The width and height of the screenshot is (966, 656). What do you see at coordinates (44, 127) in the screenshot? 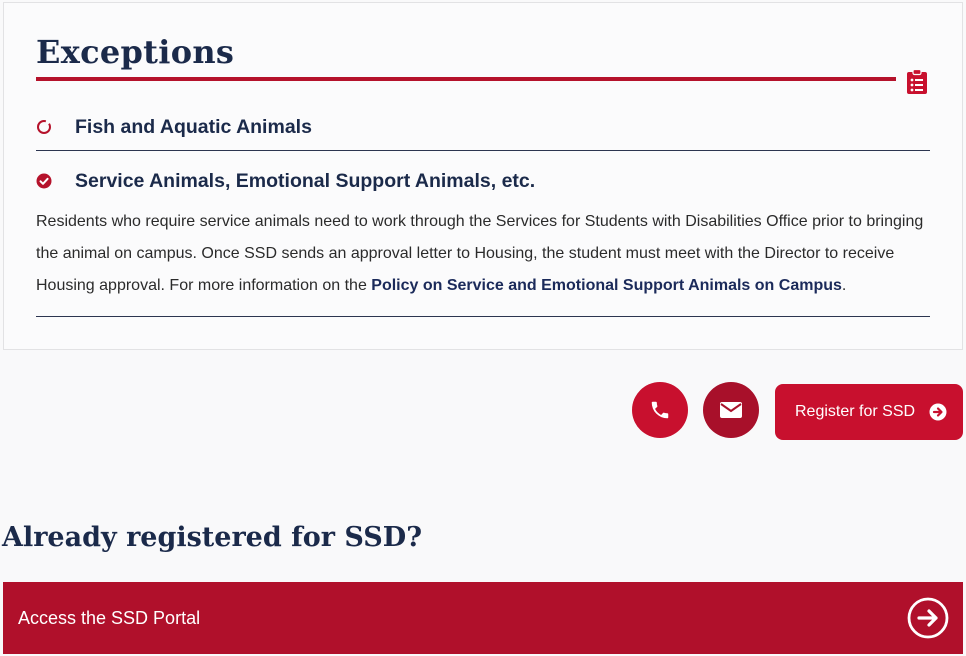
I see `circle-outline-icon` at bounding box center [44, 127].